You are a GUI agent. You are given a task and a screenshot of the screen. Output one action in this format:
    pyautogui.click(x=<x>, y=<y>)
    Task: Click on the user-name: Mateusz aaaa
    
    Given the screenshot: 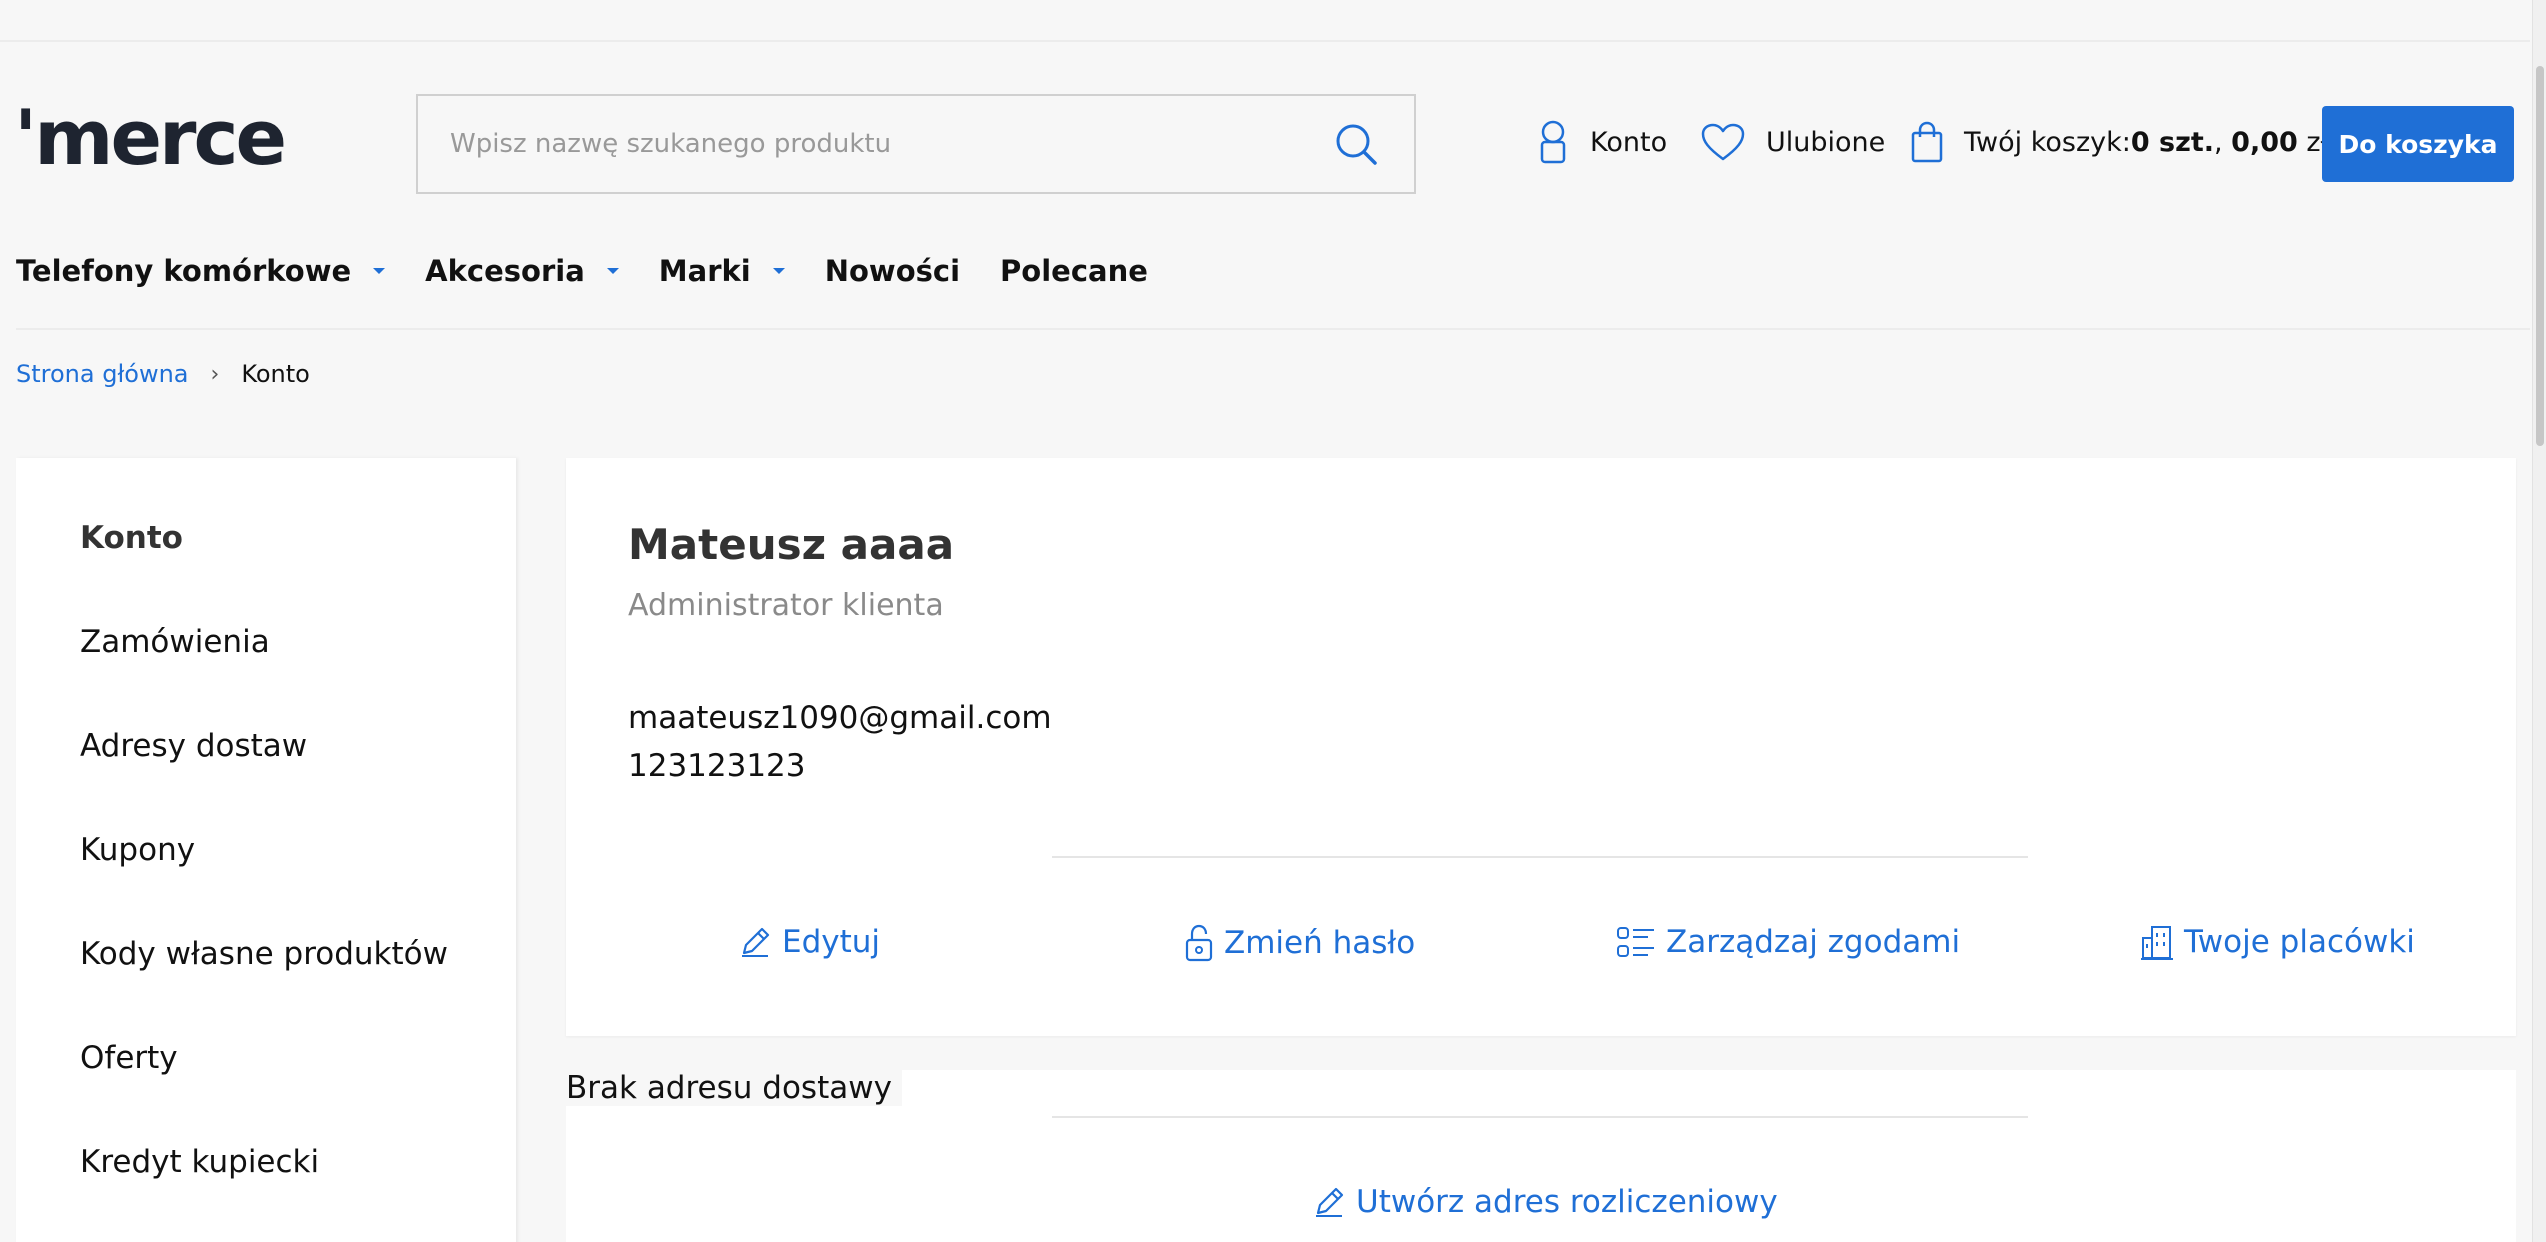 What is the action you would take?
    pyautogui.click(x=791, y=544)
    